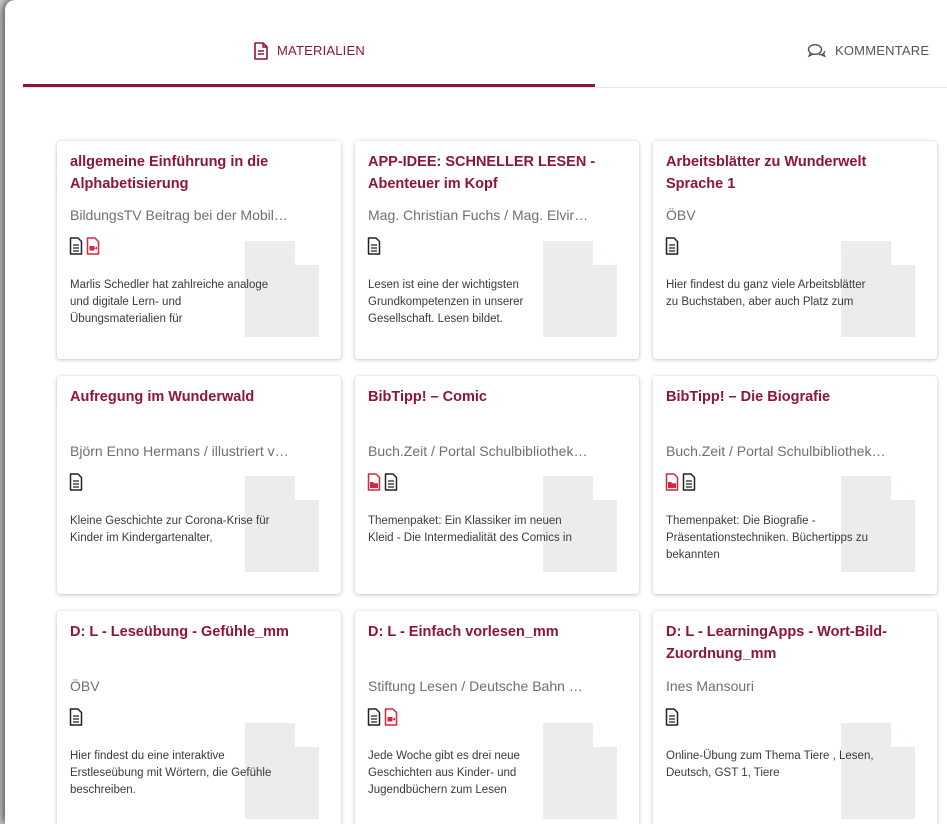 This screenshot has width=947, height=824. What do you see at coordinates (199, 397) in the screenshot?
I see `card-title: Aufregung im Wunderwald` at bounding box center [199, 397].